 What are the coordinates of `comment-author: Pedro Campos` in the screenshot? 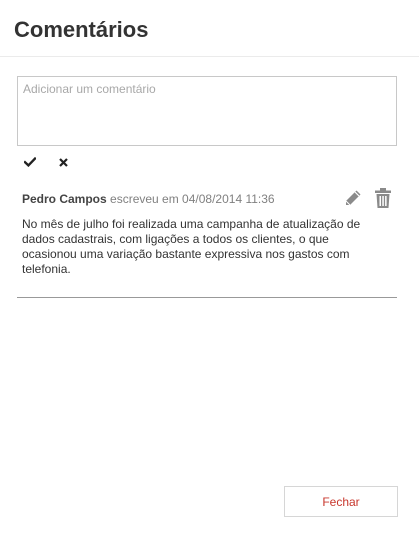 It's located at (64, 199).